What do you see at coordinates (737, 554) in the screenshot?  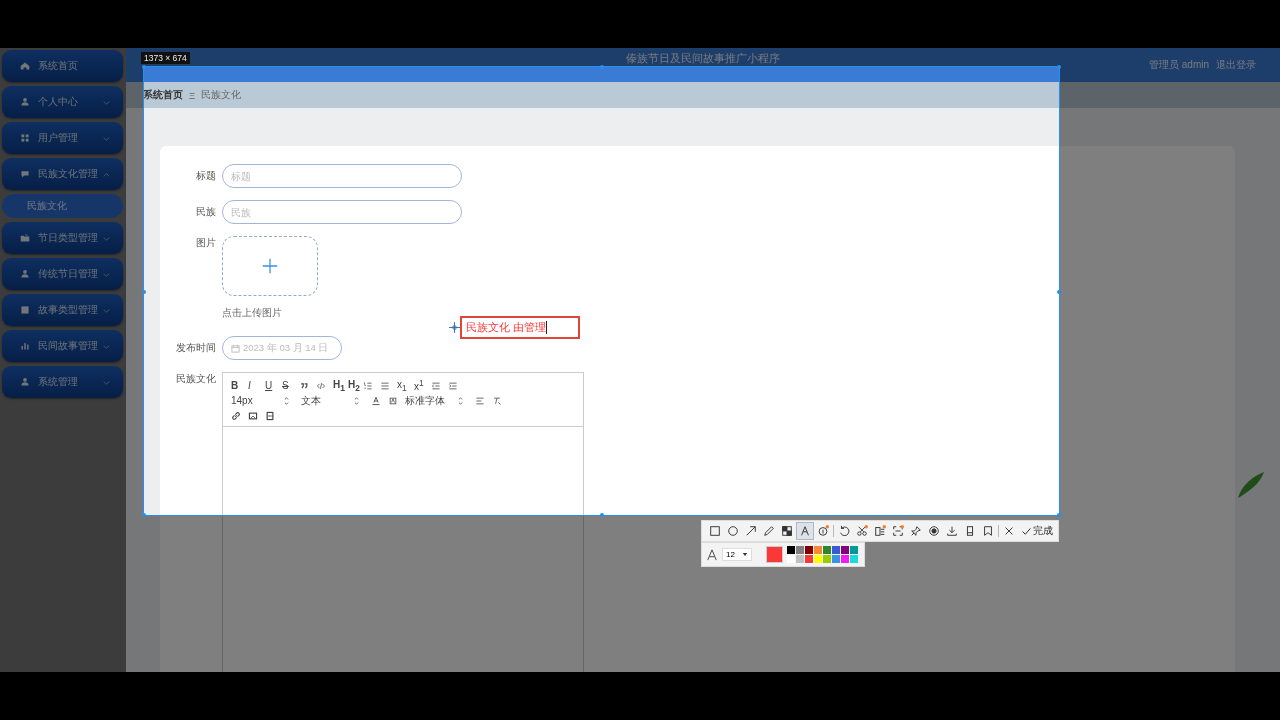 I see `font-size-dropdown: 12` at bounding box center [737, 554].